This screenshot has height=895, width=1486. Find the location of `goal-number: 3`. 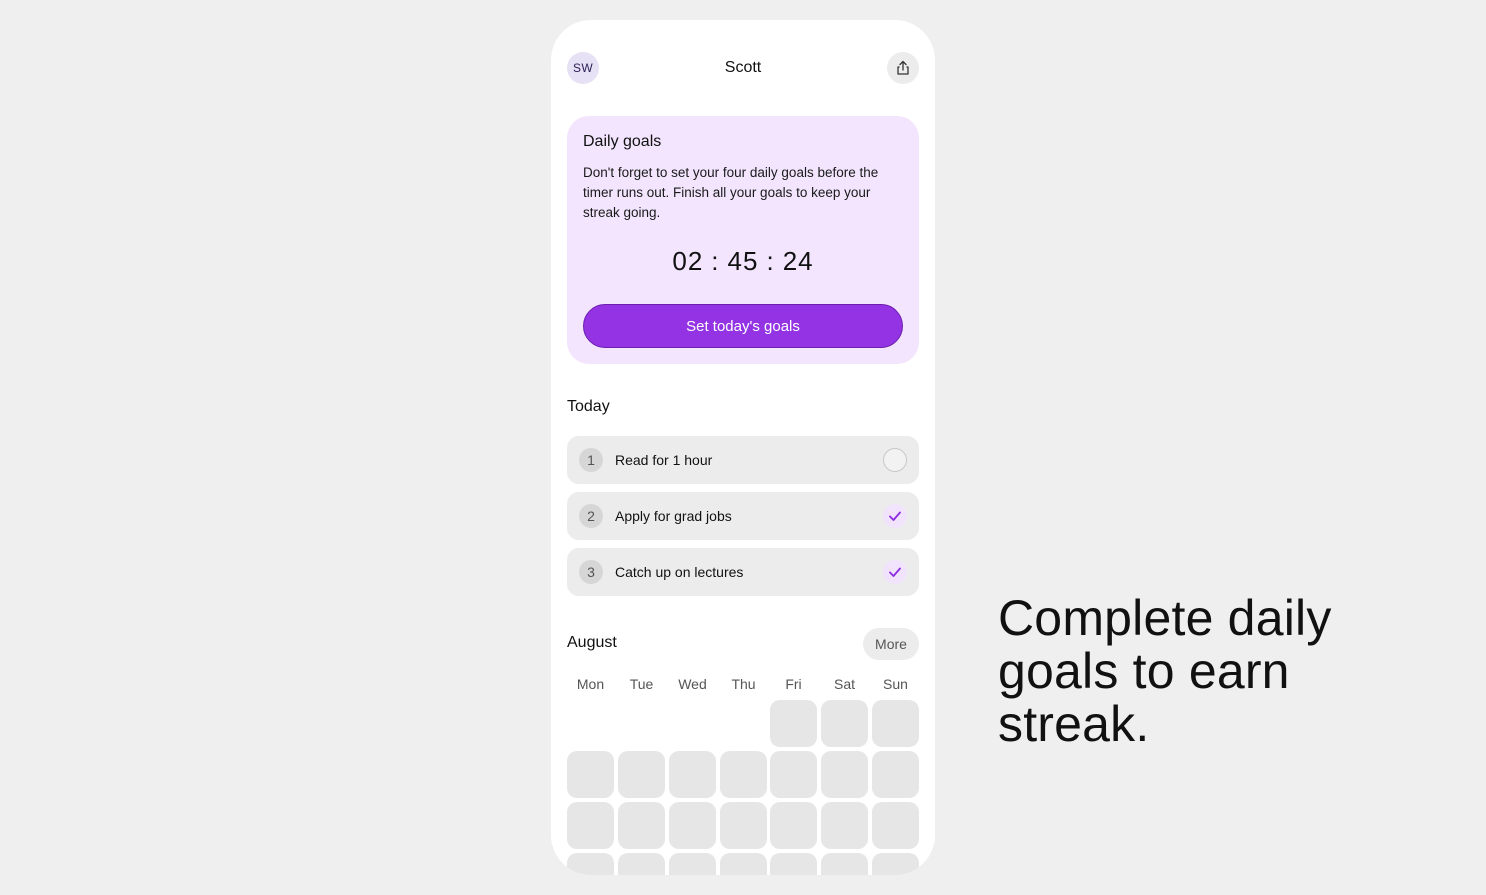

goal-number: 3 is located at coordinates (591, 572).